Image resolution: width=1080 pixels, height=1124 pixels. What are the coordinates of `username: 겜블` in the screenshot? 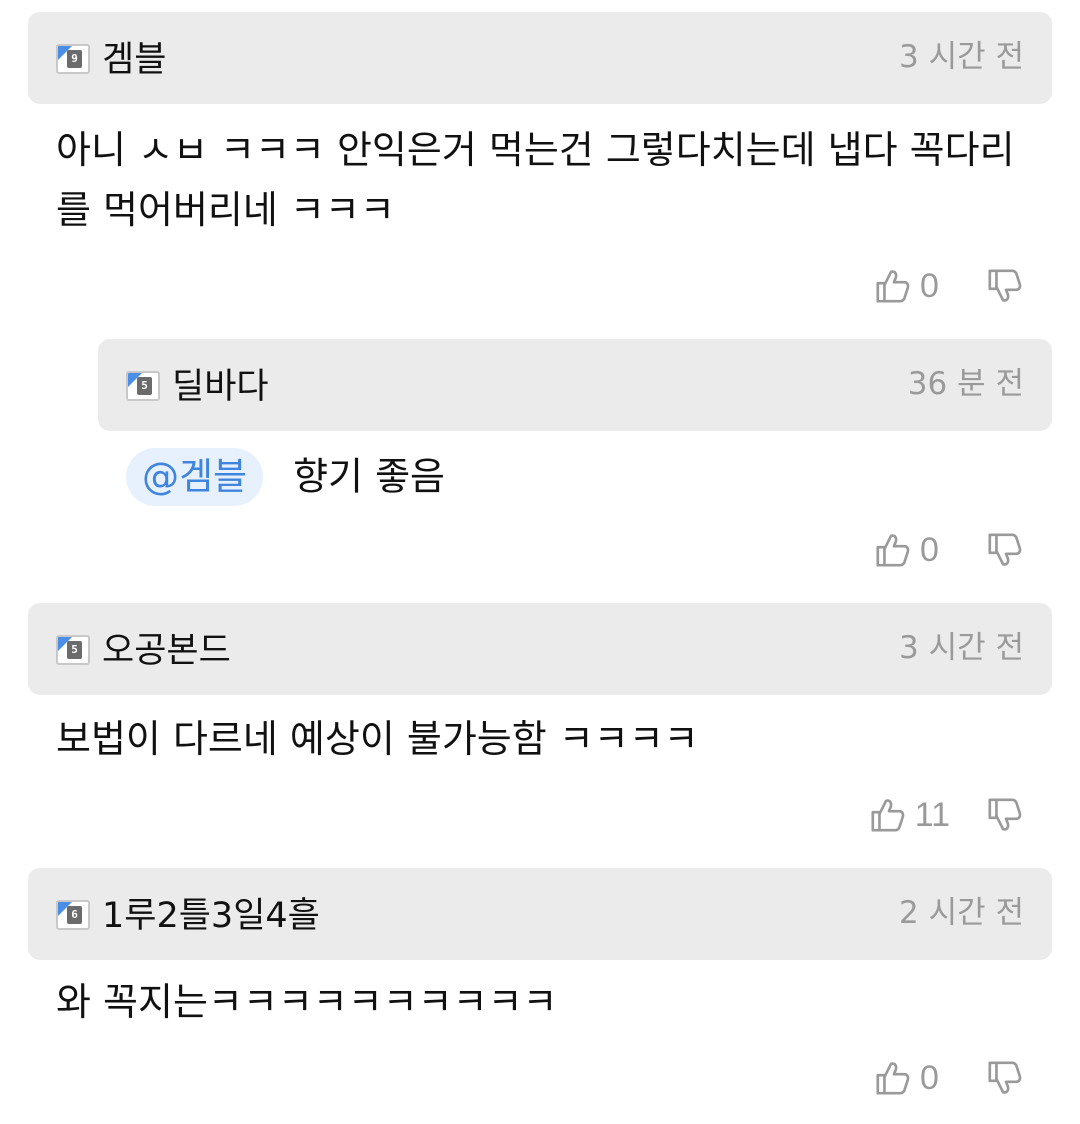 It's located at (134, 60).